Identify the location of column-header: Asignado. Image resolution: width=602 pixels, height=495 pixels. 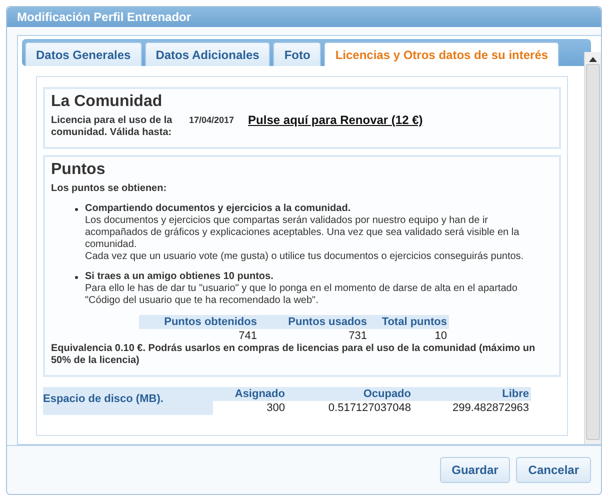
(250, 394).